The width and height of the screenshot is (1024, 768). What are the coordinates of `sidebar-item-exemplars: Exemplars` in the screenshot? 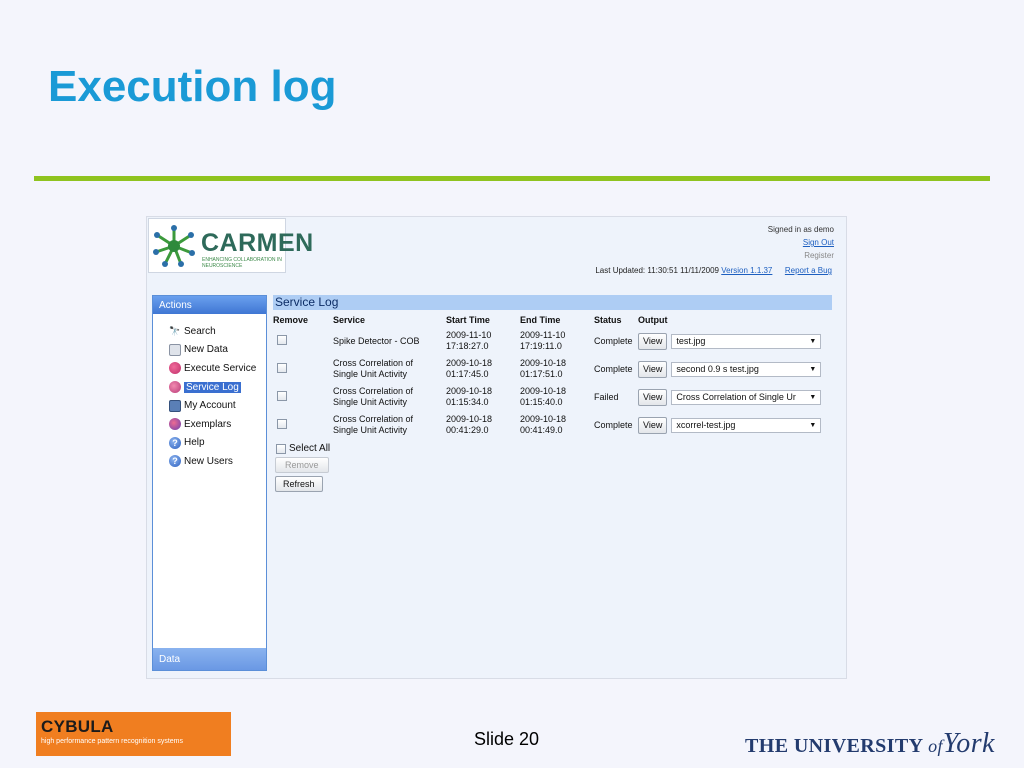 It's located at (217, 424).